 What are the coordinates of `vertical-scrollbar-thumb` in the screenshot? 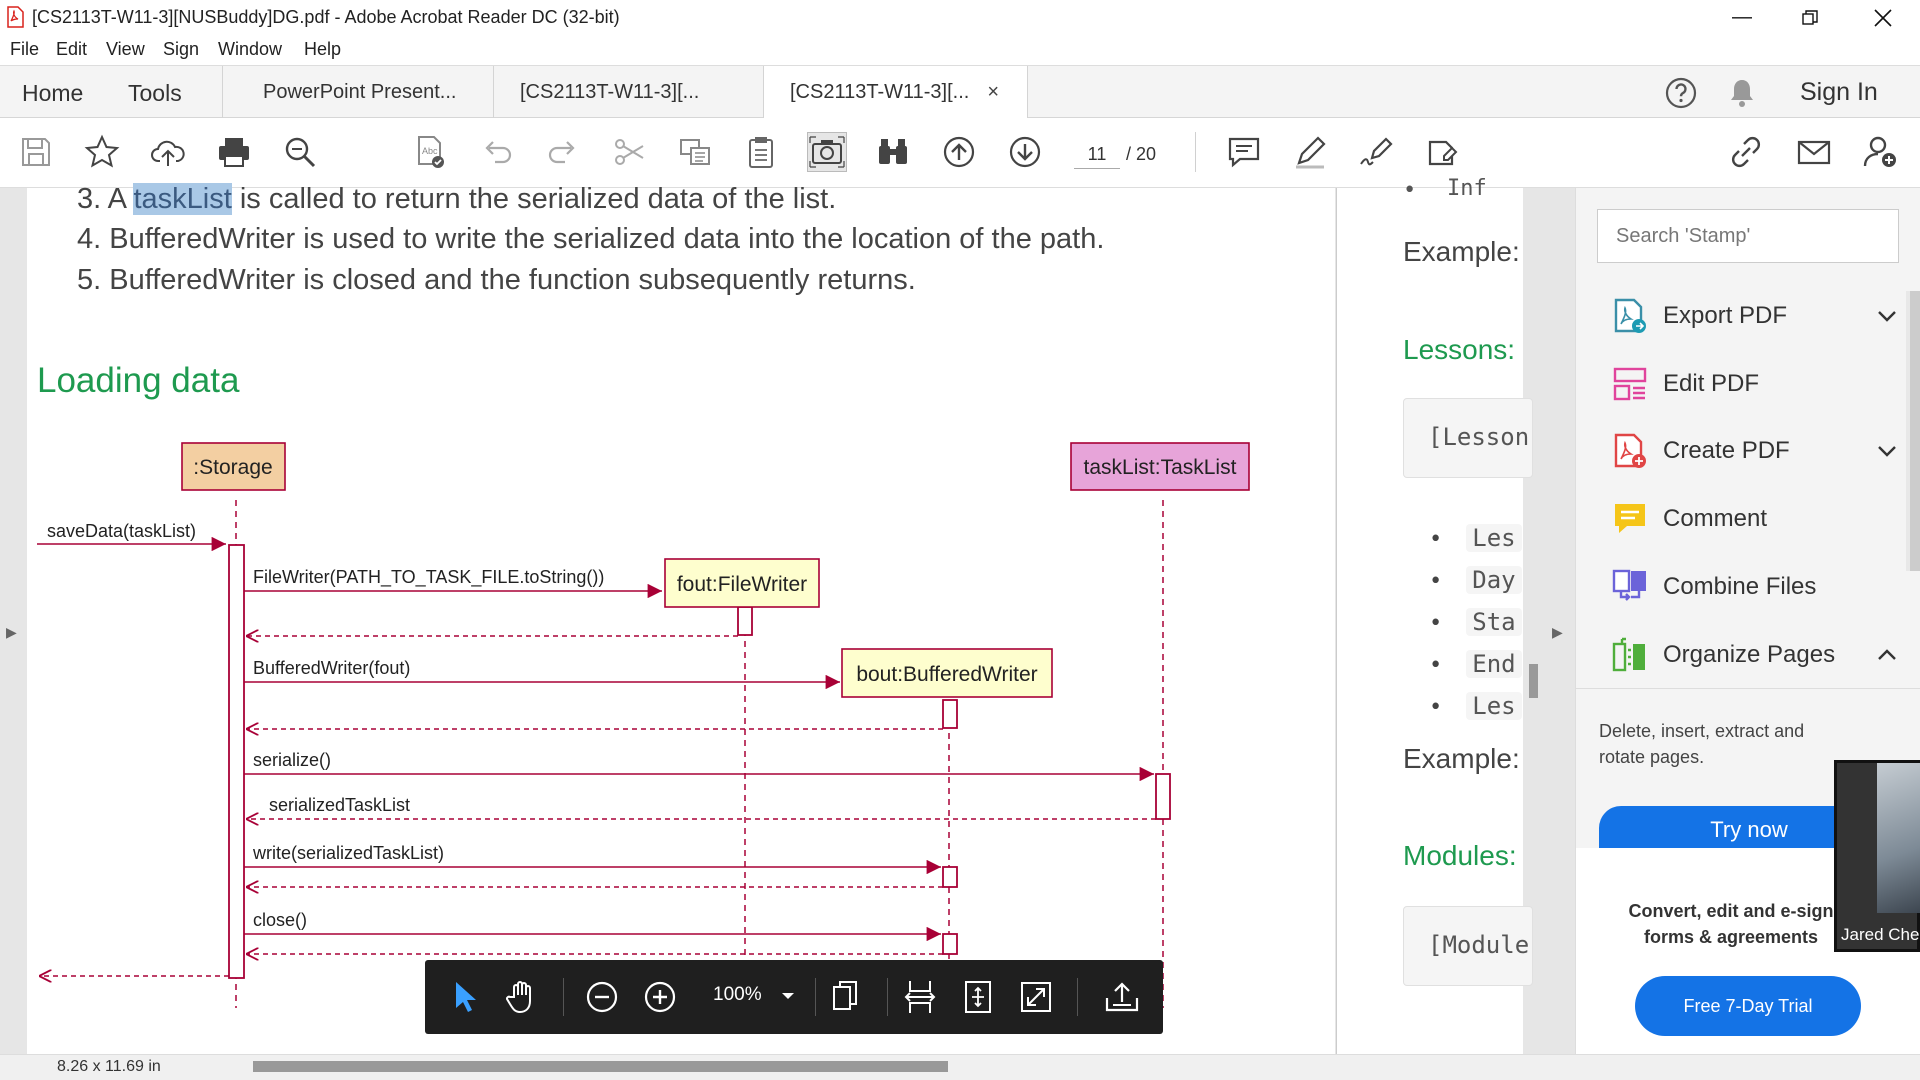 It's located at (1533, 681).